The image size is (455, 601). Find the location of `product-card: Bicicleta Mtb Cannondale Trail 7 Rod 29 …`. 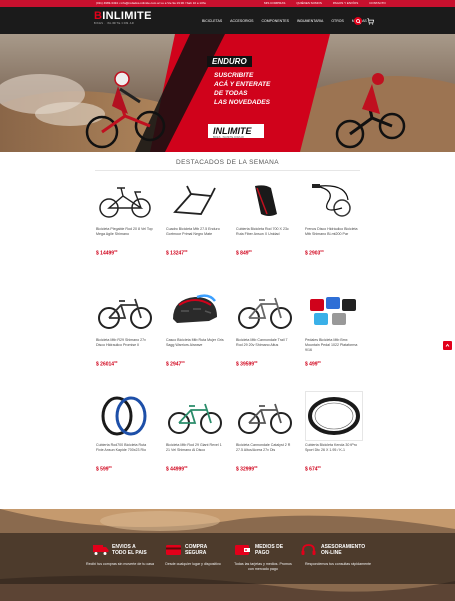

product-card: Bicicleta Mtb Cannondale Trail 7 Rod 29 … is located at coordinates (265, 327).